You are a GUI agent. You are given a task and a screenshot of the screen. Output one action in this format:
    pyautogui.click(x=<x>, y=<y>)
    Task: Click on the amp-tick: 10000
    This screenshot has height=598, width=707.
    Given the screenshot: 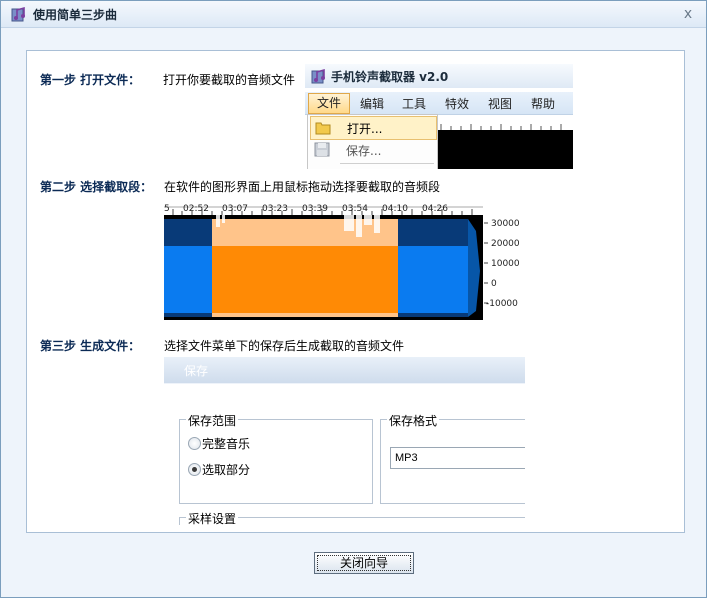 What is the action you would take?
    pyautogui.click(x=505, y=264)
    